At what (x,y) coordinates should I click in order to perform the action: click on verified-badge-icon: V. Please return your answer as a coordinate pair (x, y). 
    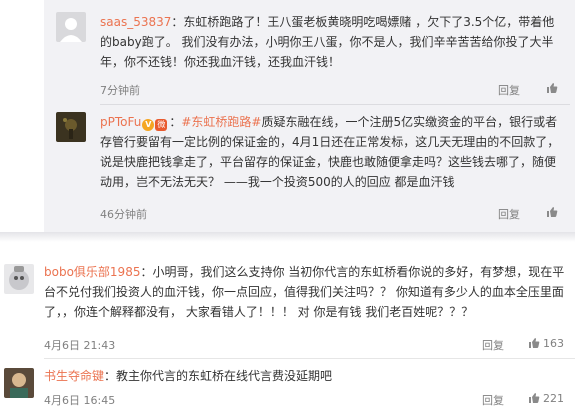
    Looking at the image, I should click on (148, 125).